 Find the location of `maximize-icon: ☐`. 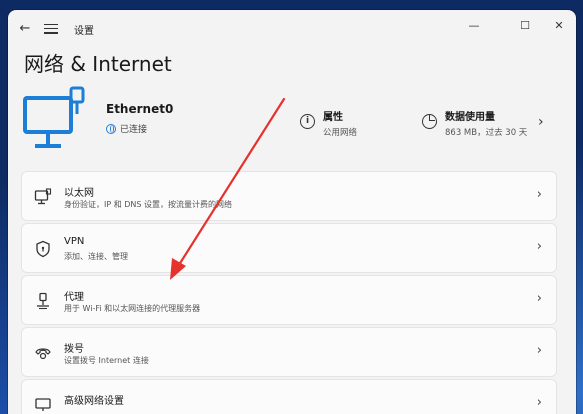

maximize-icon: ☐ is located at coordinates (525, 26).